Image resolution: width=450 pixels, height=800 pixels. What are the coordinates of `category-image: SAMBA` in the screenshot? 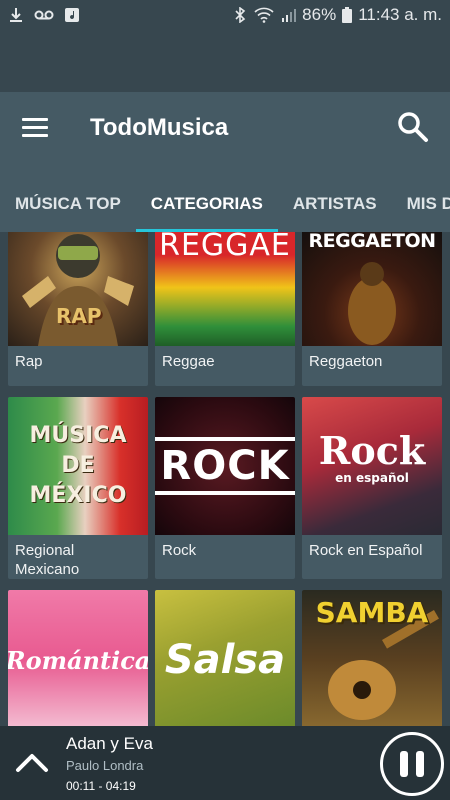 It's located at (372, 658).